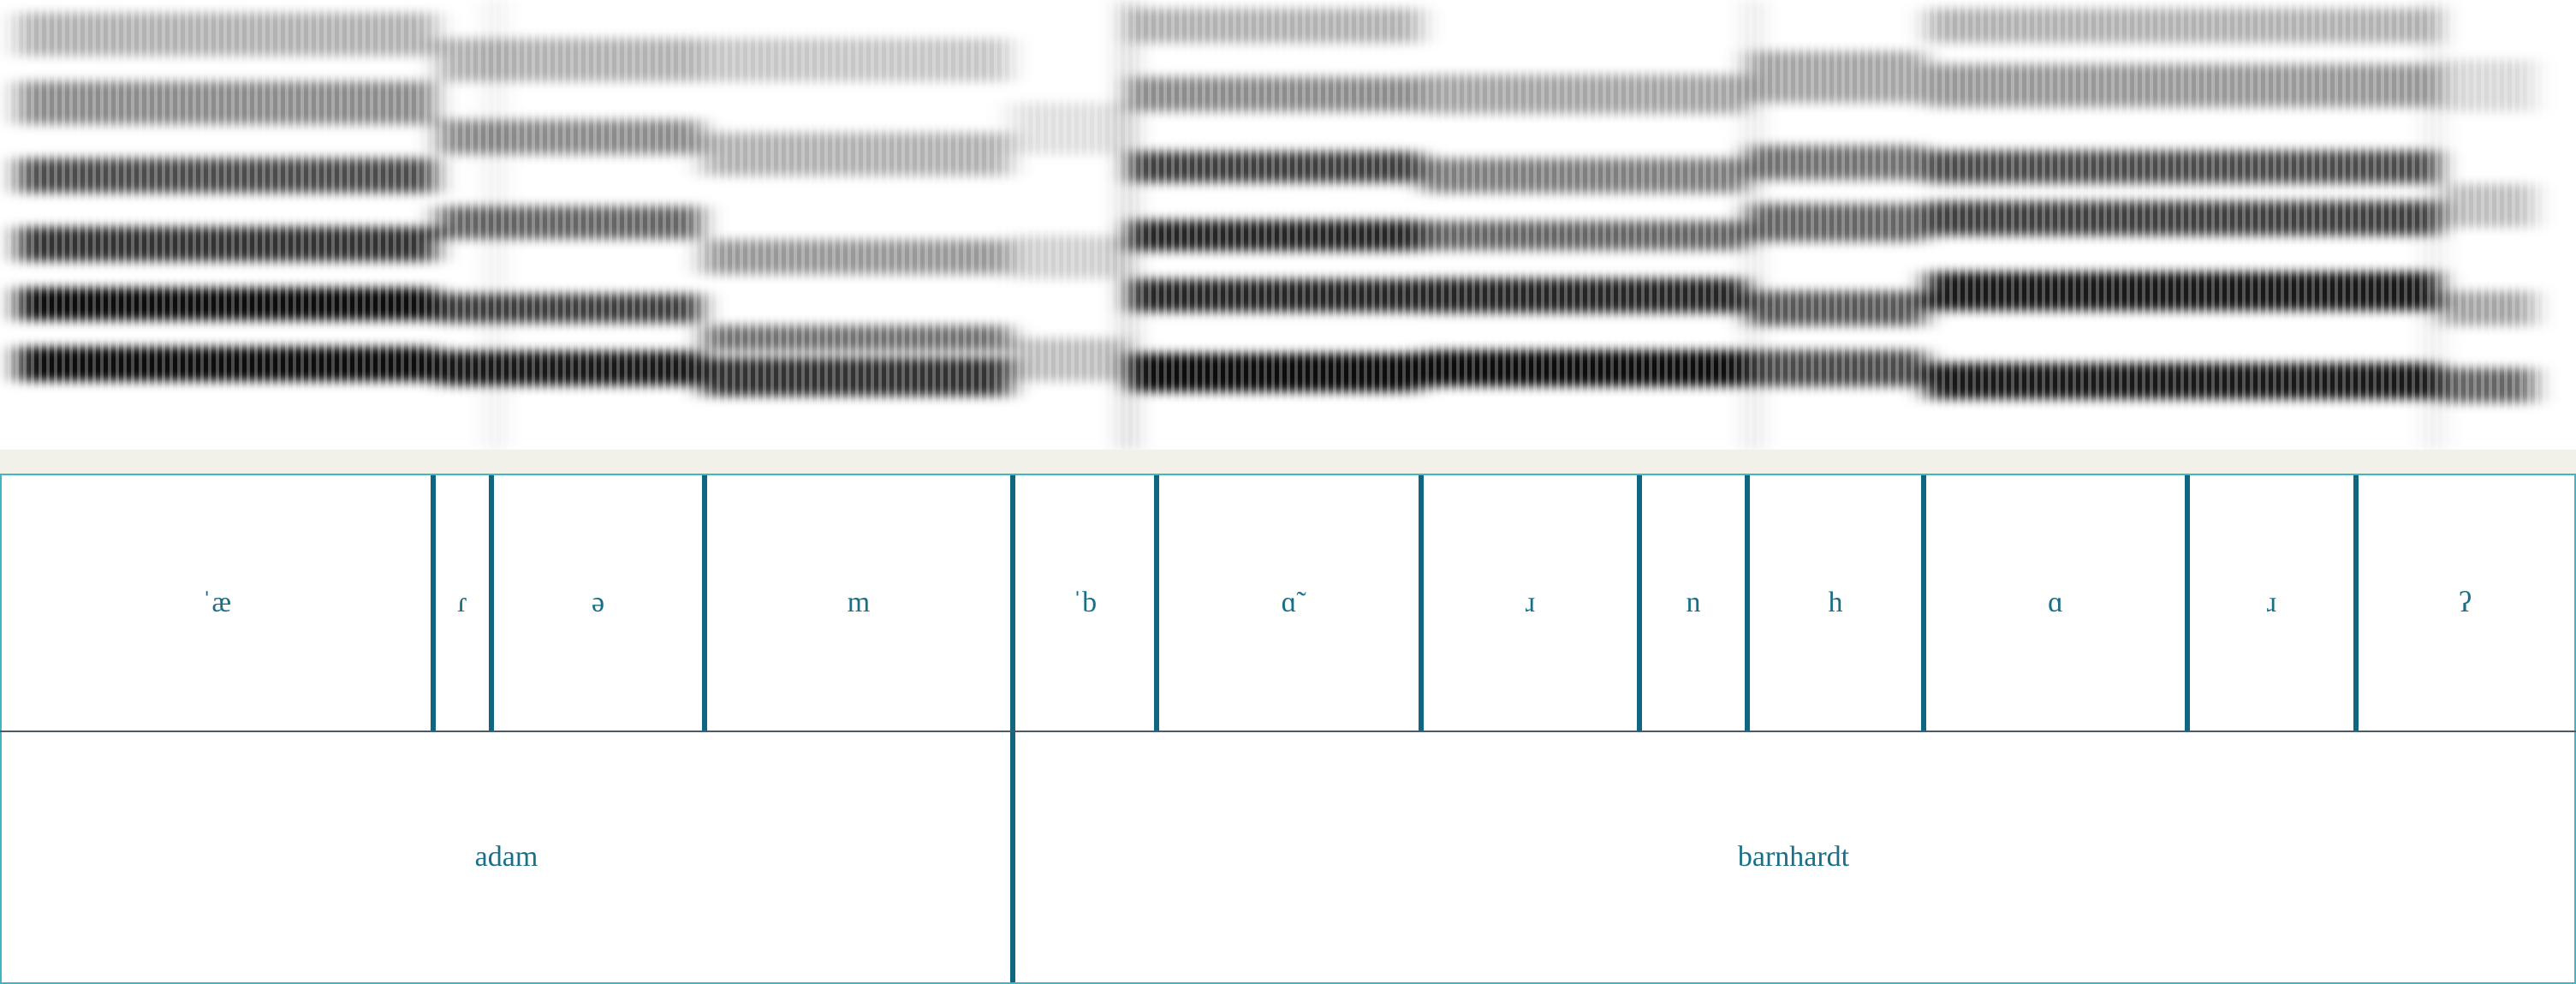 The width and height of the screenshot is (2576, 984). I want to click on phone-label: ɑ̃, so click(1289, 602).